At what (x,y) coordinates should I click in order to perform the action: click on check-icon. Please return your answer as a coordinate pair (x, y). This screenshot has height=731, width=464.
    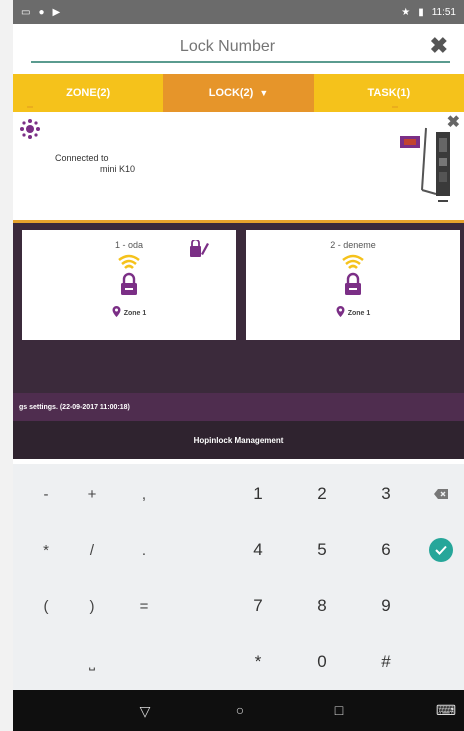
    Looking at the image, I should click on (441, 550).